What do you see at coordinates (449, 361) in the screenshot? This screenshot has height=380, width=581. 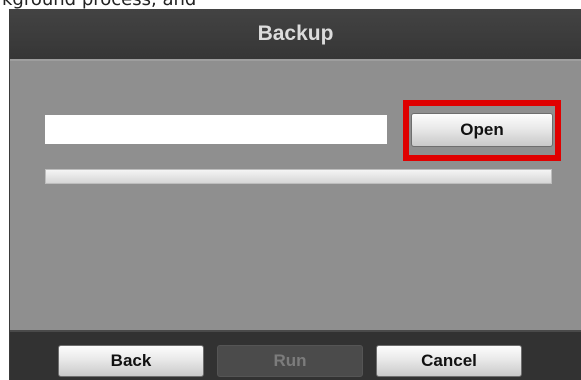 I see `cancel-button: Cancel` at bounding box center [449, 361].